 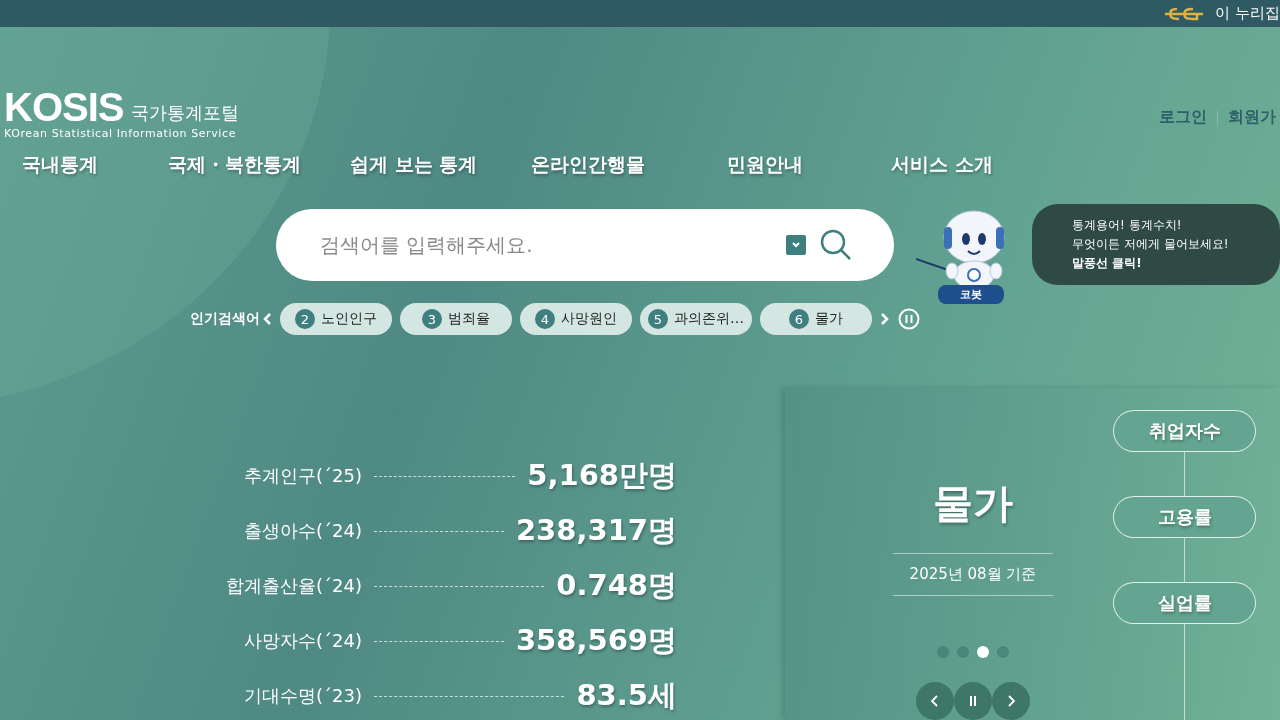 What do you see at coordinates (1184, 603) in the screenshot?
I see `indicator-tab: 실업률` at bounding box center [1184, 603].